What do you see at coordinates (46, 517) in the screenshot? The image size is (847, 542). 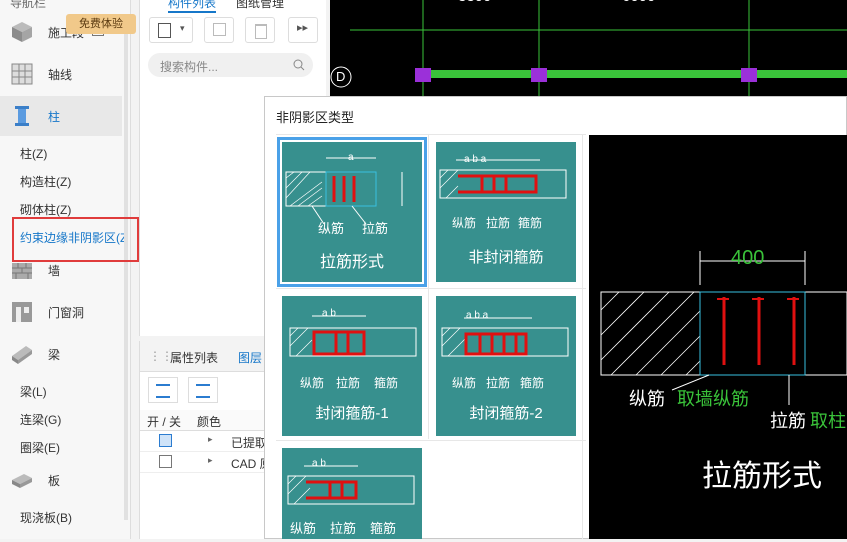 I see `sub-item-cast-slab: 现浇板(B)` at bounding box center [46, 517].